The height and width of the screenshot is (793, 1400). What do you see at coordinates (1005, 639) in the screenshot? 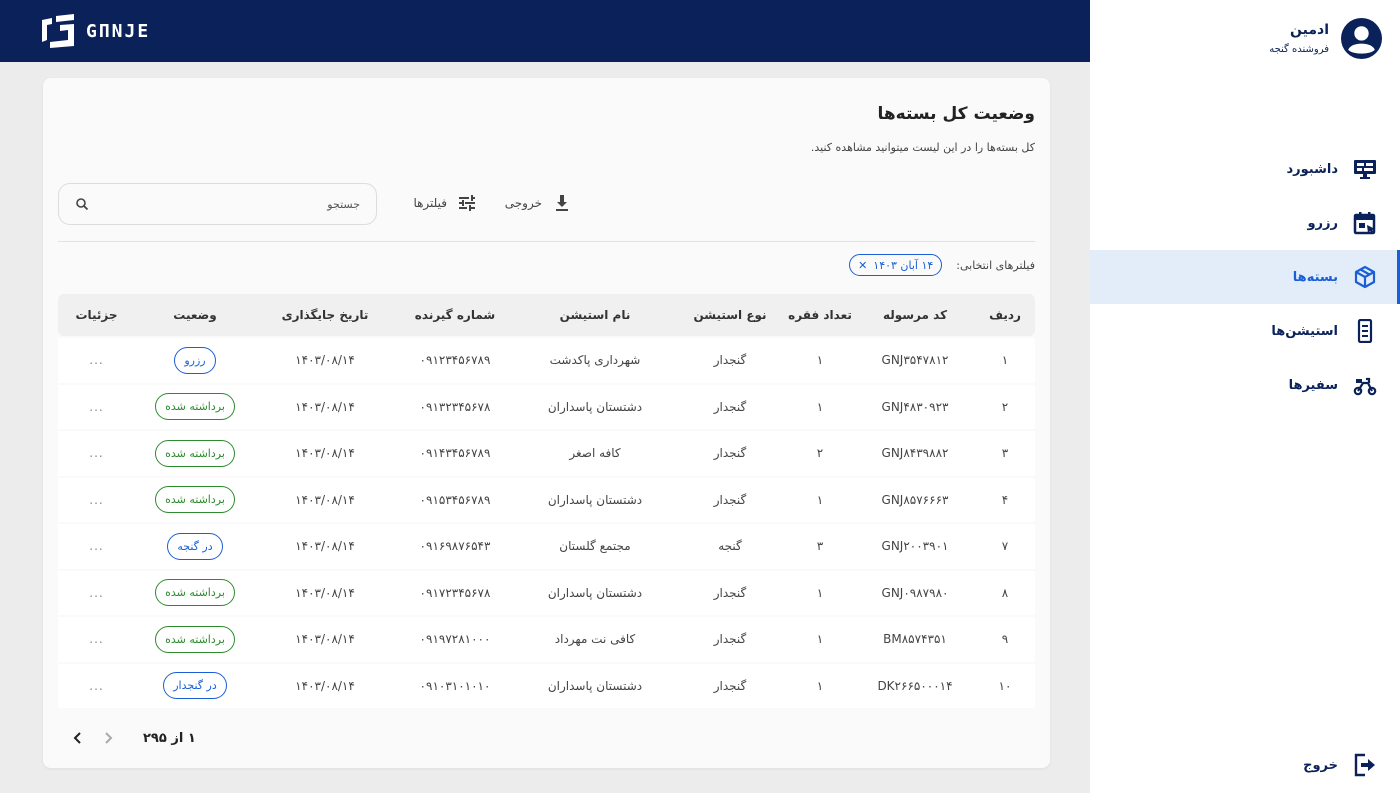
I see `cell-row-number: ۹` at bounding box center [1005, 639].